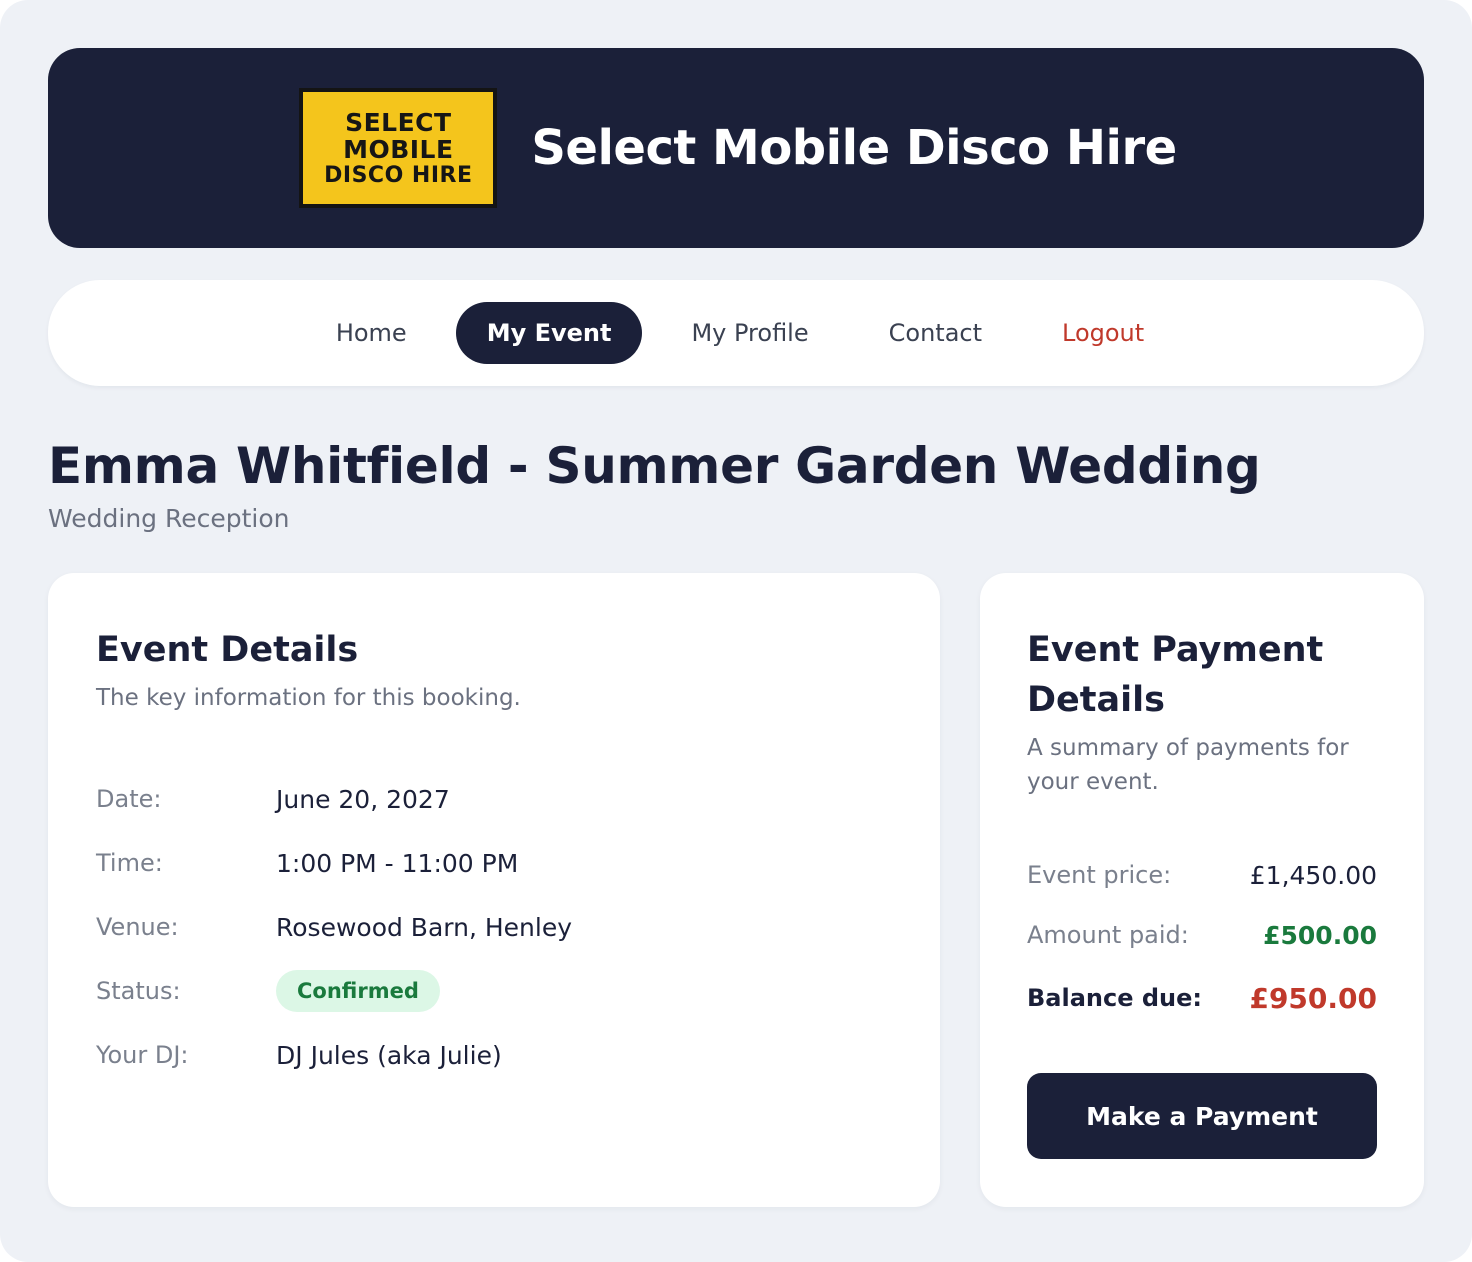  What do you see at coordinates (854, 148) in the screenshot?
I see `site-title: Select Mobile Disco Hire` at bounding box center [854, 148].